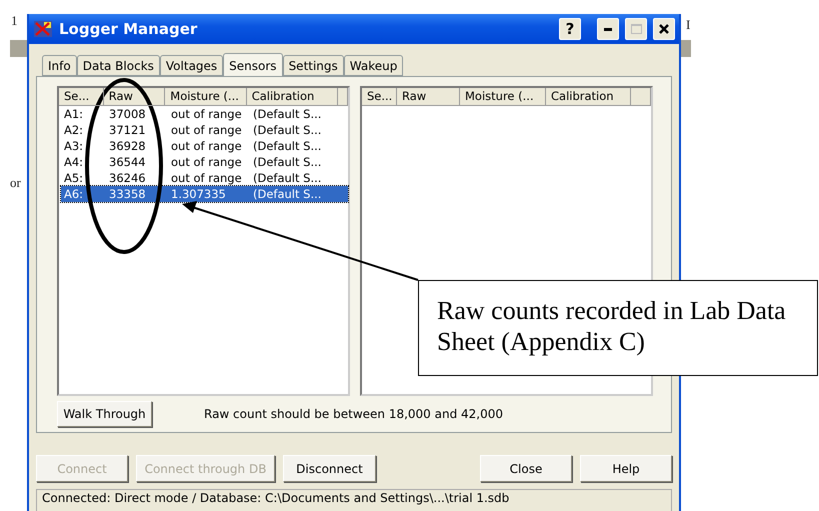 This screenshot has width=819, height=511. What do you see at coordinates (73, 146) in the screenshot?
I see `sensor-cell-text: A3:` at bounding box center [73, 146].